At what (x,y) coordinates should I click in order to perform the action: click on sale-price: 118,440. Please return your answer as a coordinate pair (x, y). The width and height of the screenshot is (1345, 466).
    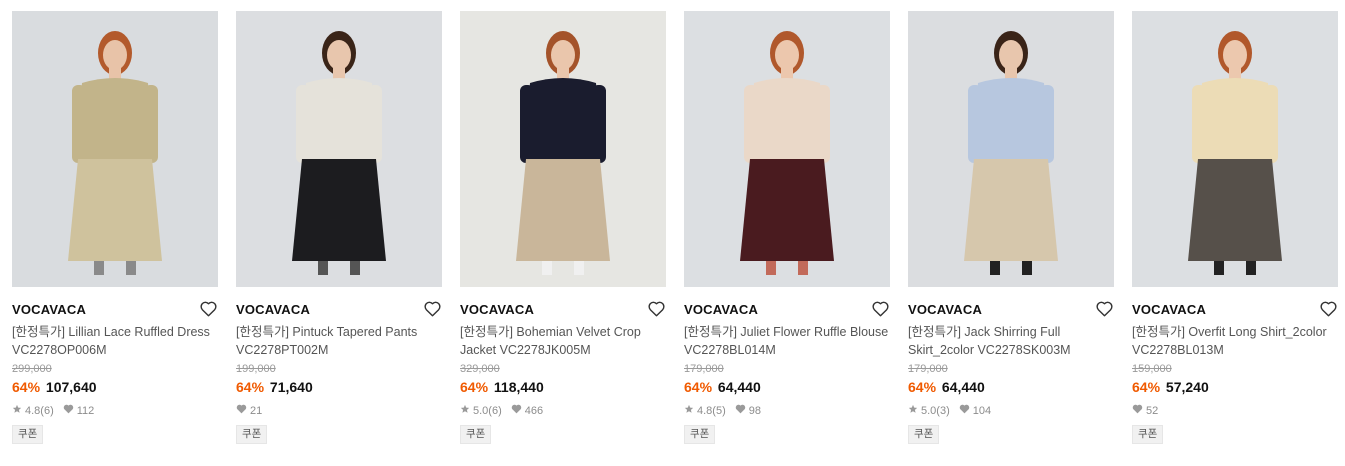
    Looking at the image, I should click on (518, 387).